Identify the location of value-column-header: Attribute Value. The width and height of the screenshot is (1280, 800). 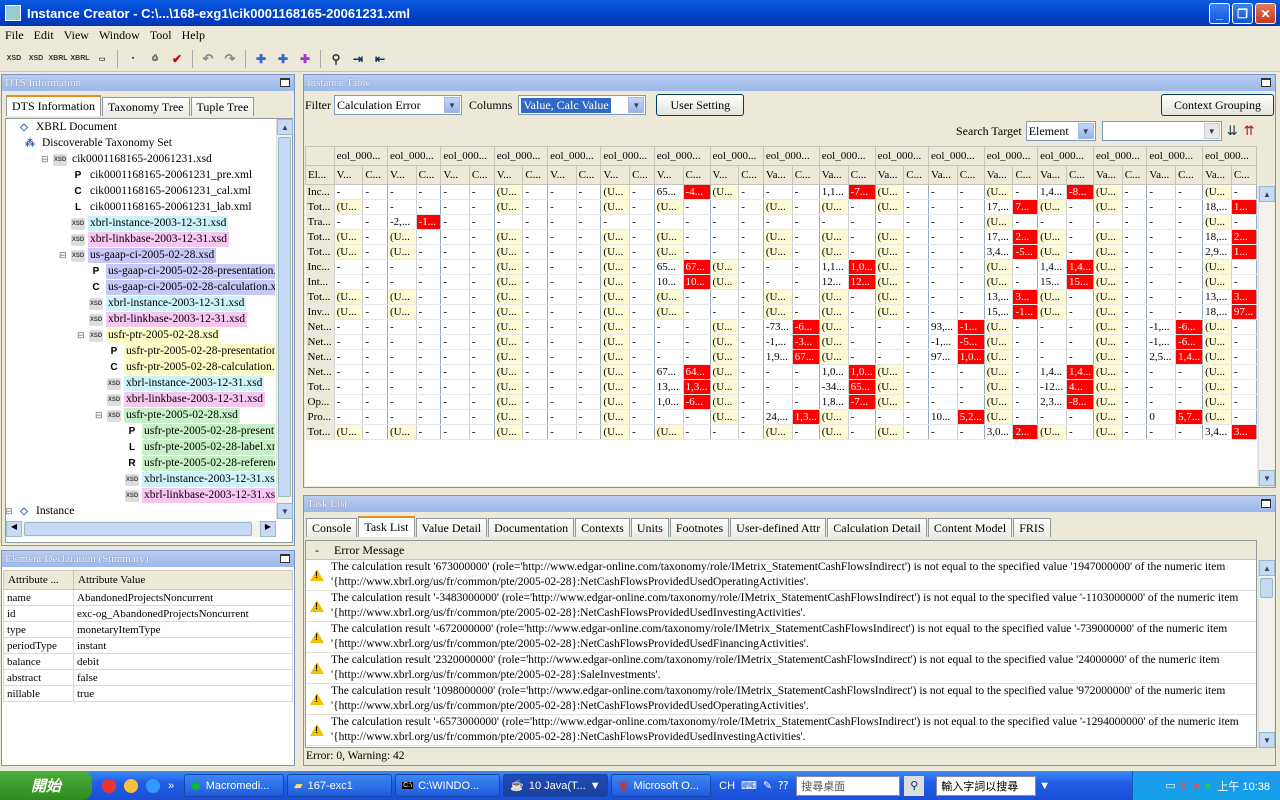
(183, 580).